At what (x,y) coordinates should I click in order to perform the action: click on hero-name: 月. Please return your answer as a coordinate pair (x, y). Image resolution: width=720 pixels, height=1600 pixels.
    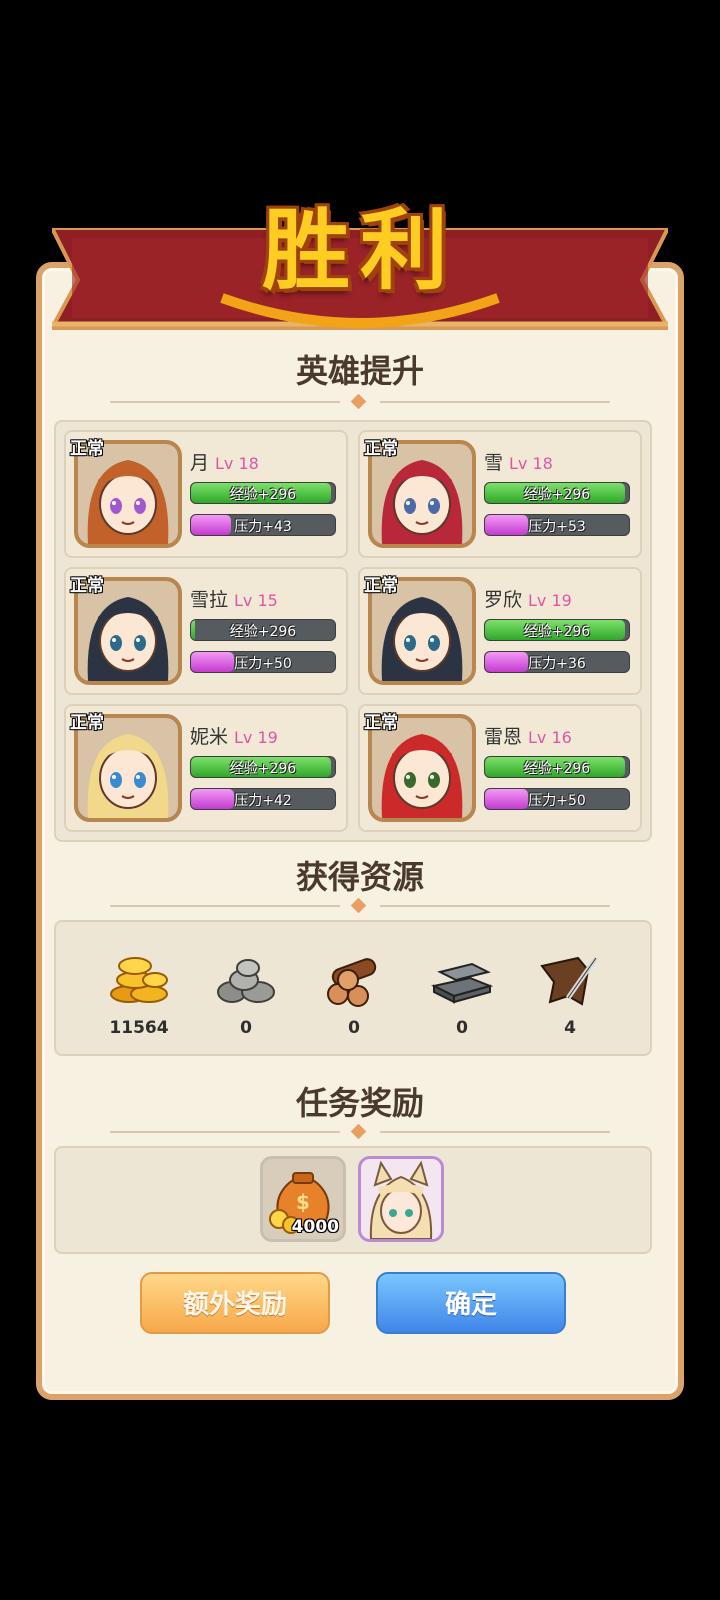
    Looking at the image, I should click on (200, 463).